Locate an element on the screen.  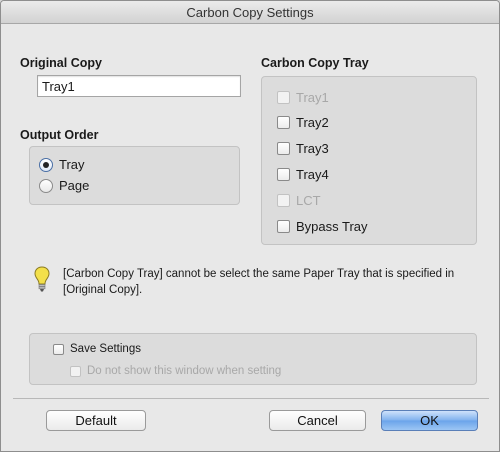
carbon-copy-tray-label: Carbon Copy Tray is located at coordinates (315, 63).